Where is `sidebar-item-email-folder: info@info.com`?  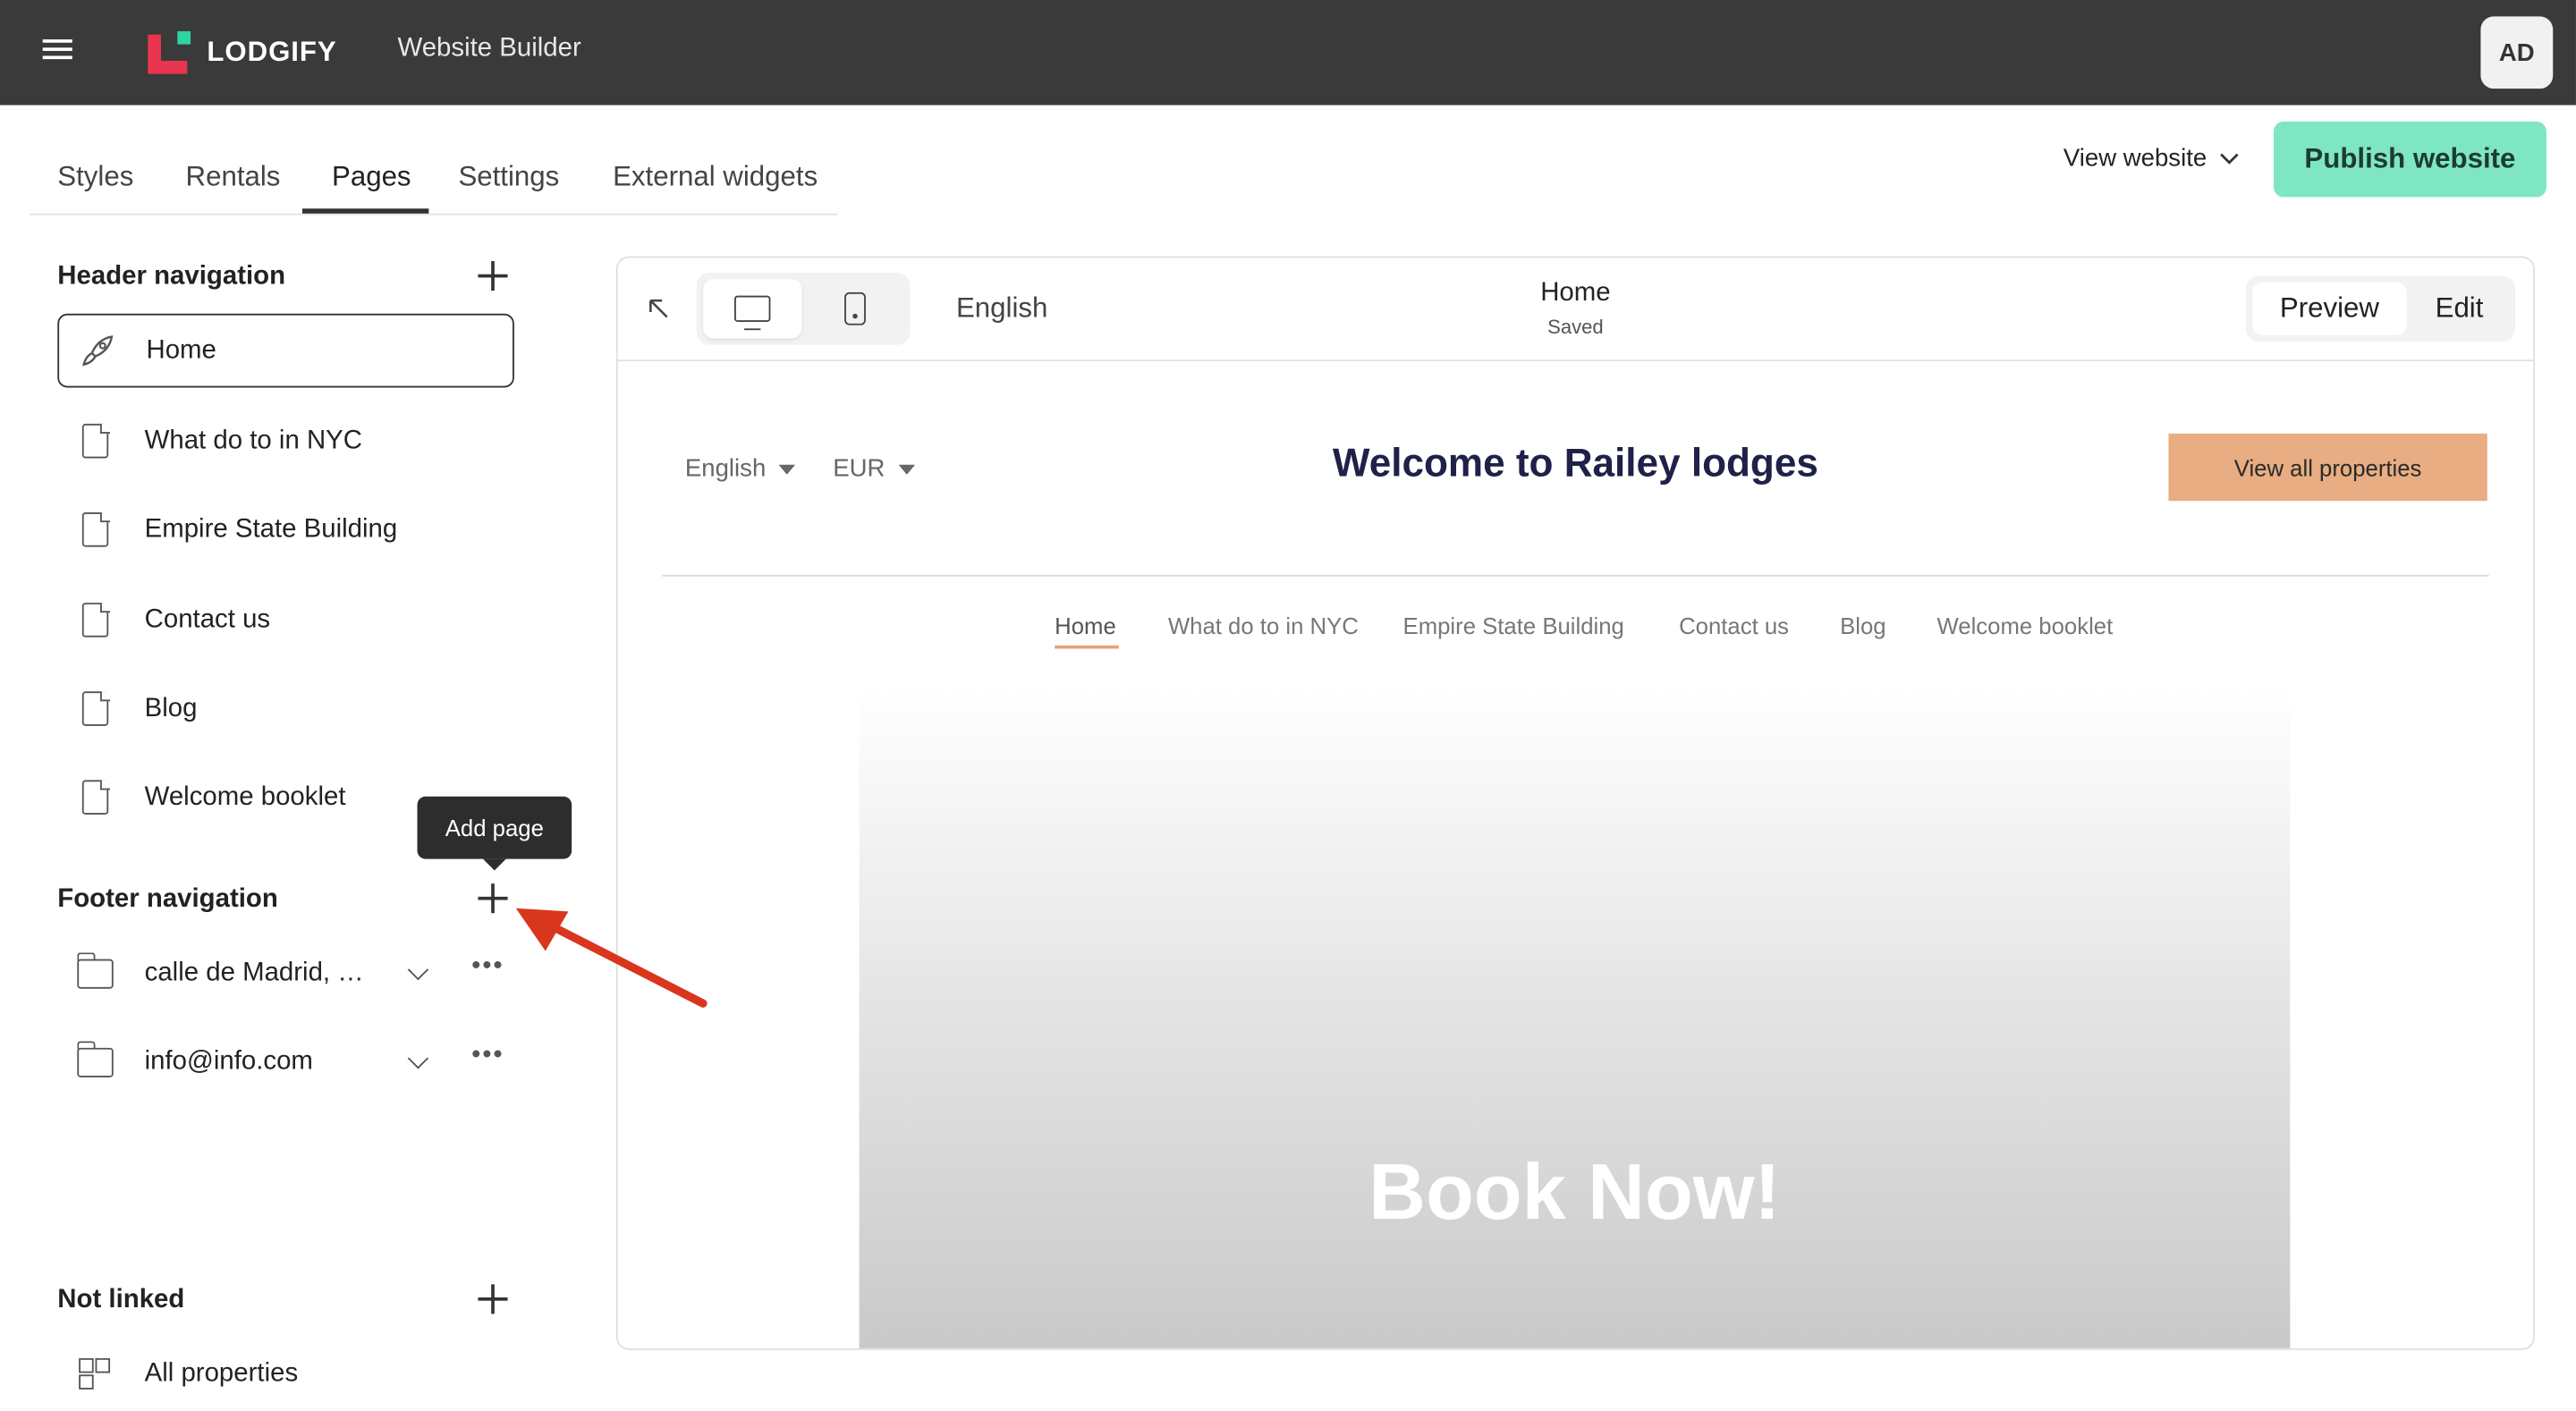 sidebar-item-email-folder: info@info.com is located at coordinates (221, 1062).